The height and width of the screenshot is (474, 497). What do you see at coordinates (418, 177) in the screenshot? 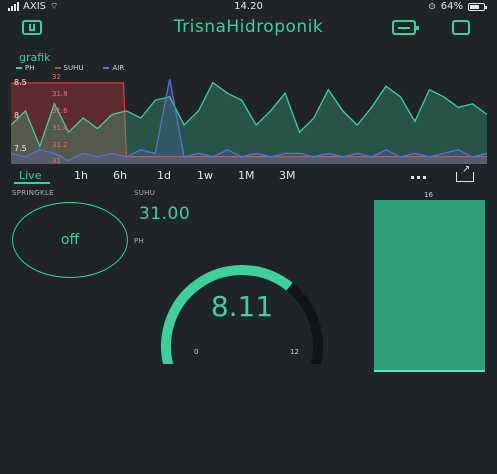
I see `more-icon` at bounding box center [418, 177].